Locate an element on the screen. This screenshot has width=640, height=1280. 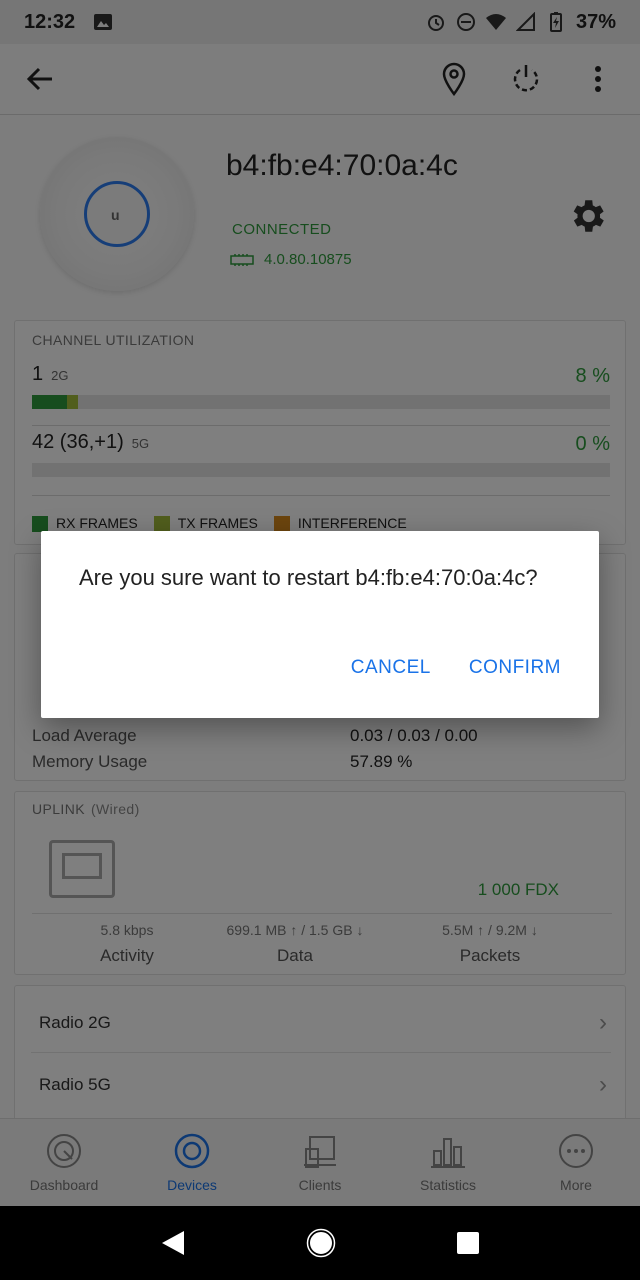
system-navigation-bar is located at coordinates (320, 1243).